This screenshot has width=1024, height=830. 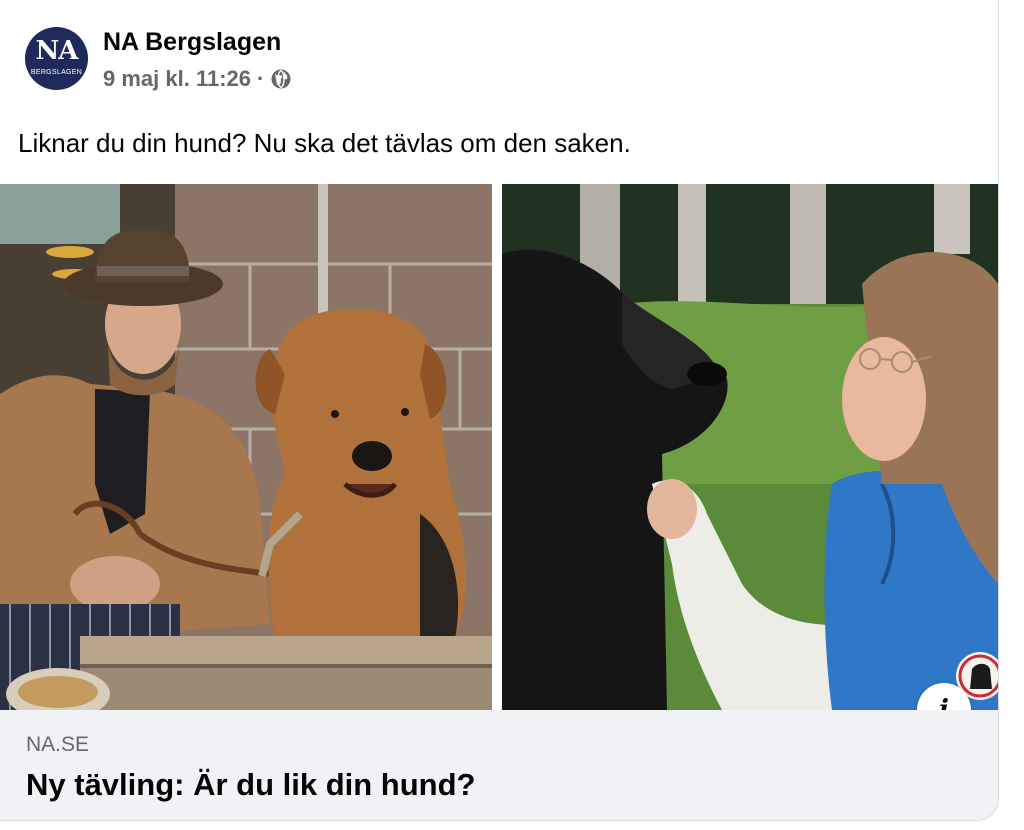 What do you see at coordinates (251, 785) in the screenshot?
I see `link-title: Ny tävling: Är du lik din hund?` at bounding box center [251, 785].